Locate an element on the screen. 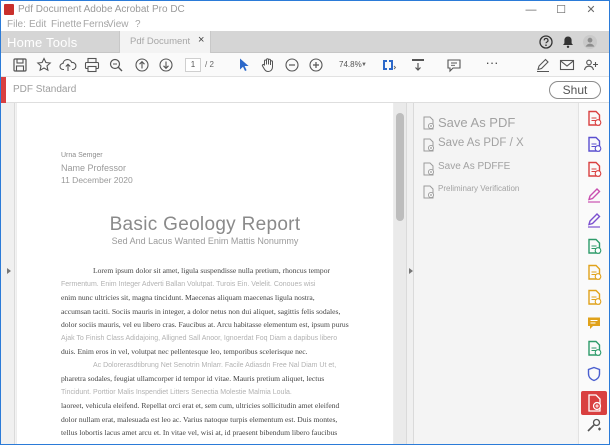  pdf-standard-label: PDF Standard is located at coordinates (45, 89).